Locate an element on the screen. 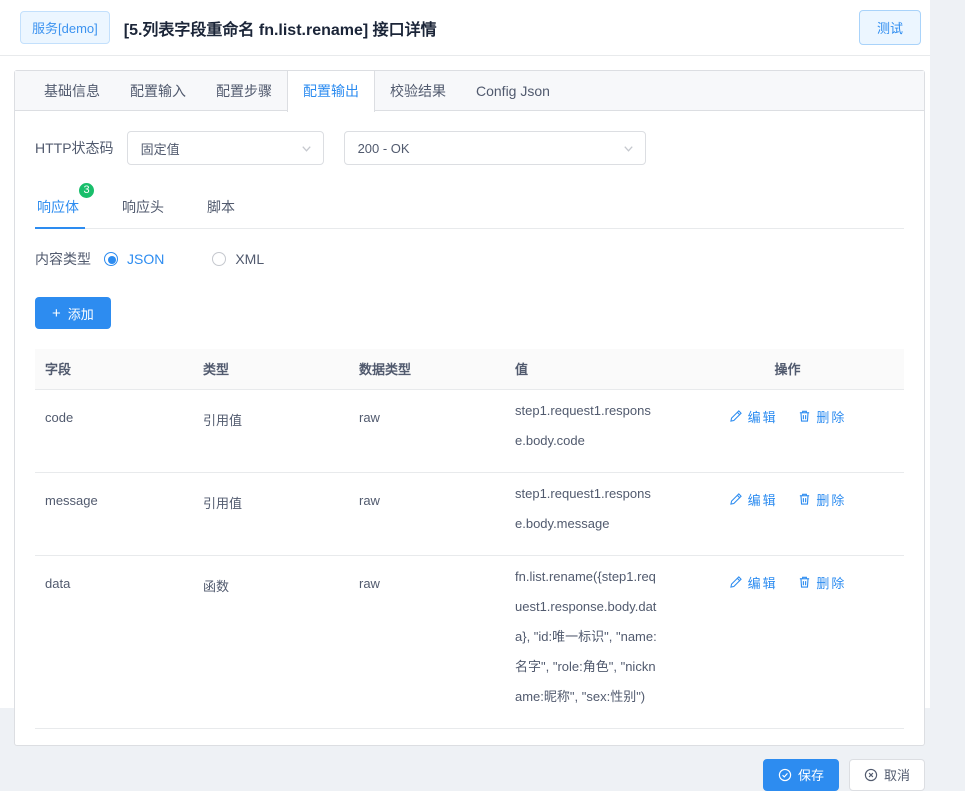  tab-script: 脚本 is located at coordinates (221, 208).